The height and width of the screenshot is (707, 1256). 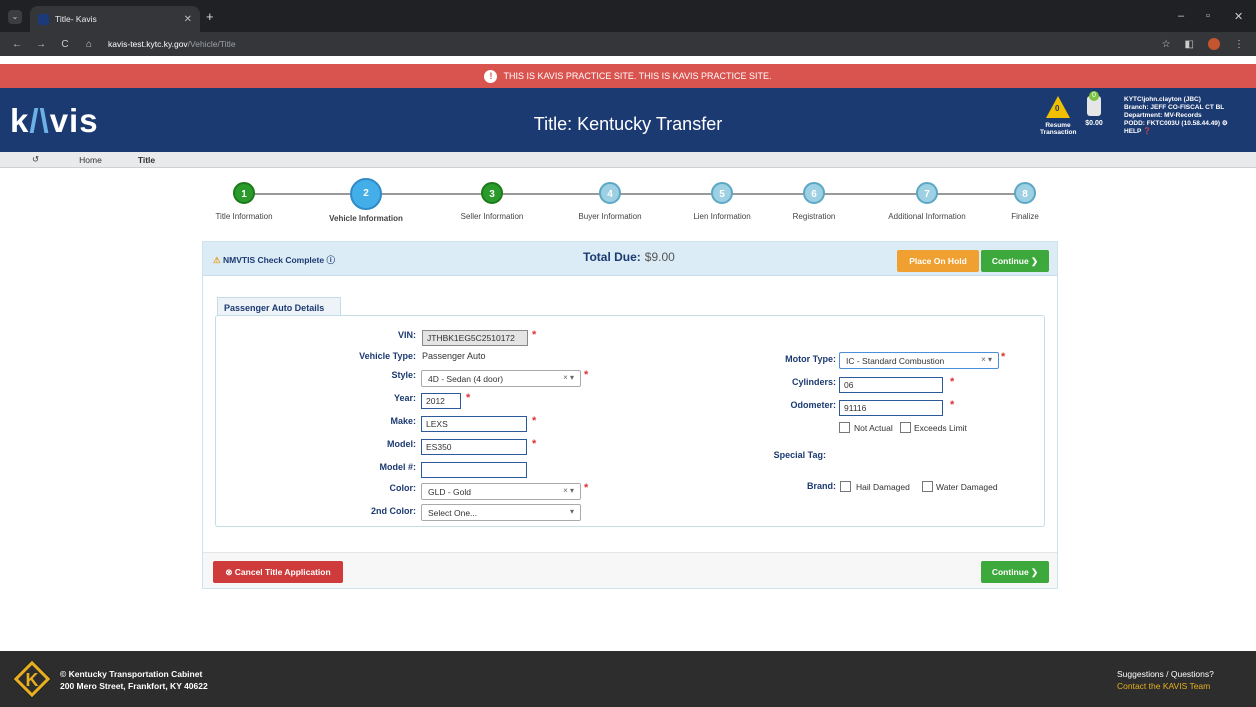 I want to click on water-damaged-label: Water Damaged, so click(x=967, y=487).